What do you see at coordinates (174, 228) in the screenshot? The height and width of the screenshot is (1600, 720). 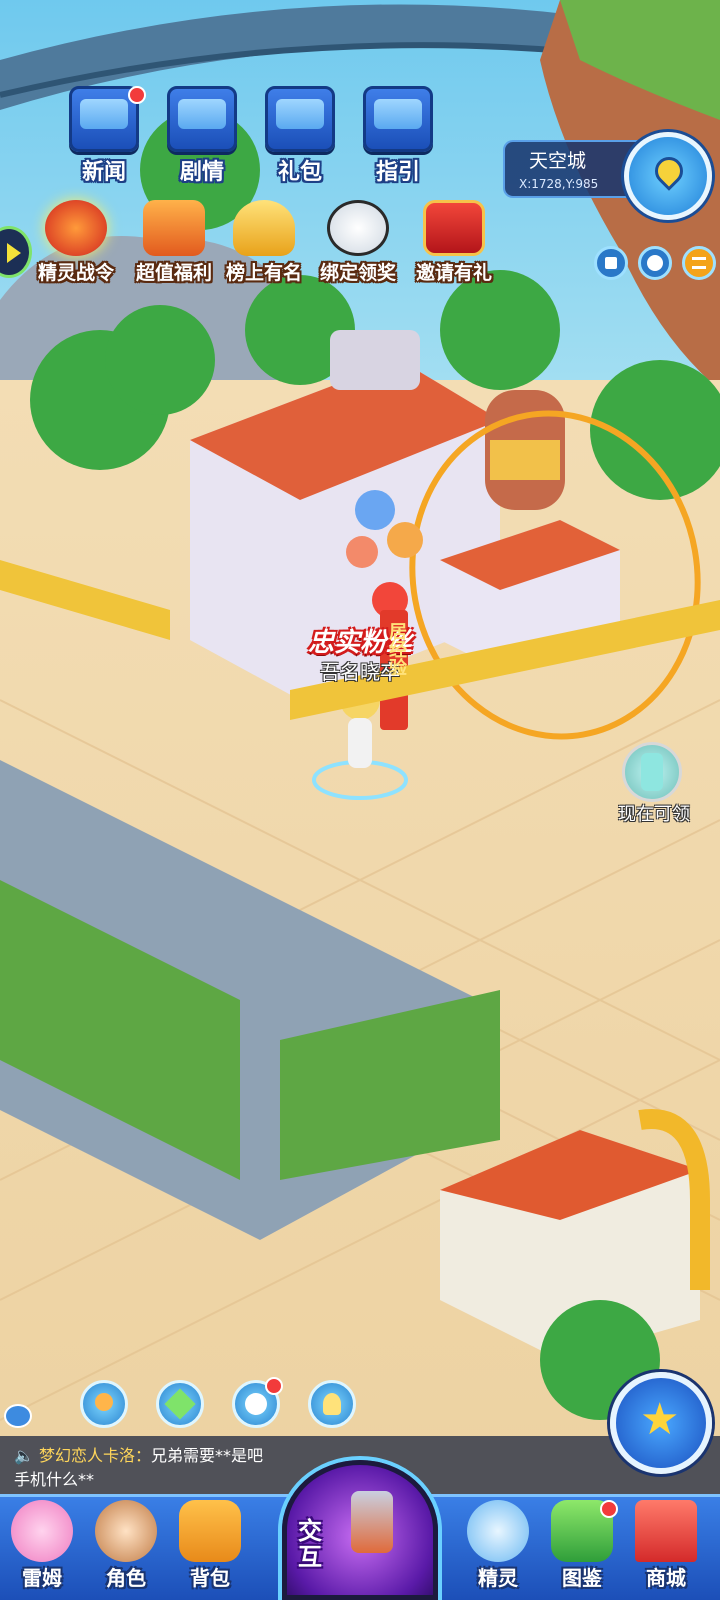 I see `gift-box-icon` at bounding box center [174, 228].